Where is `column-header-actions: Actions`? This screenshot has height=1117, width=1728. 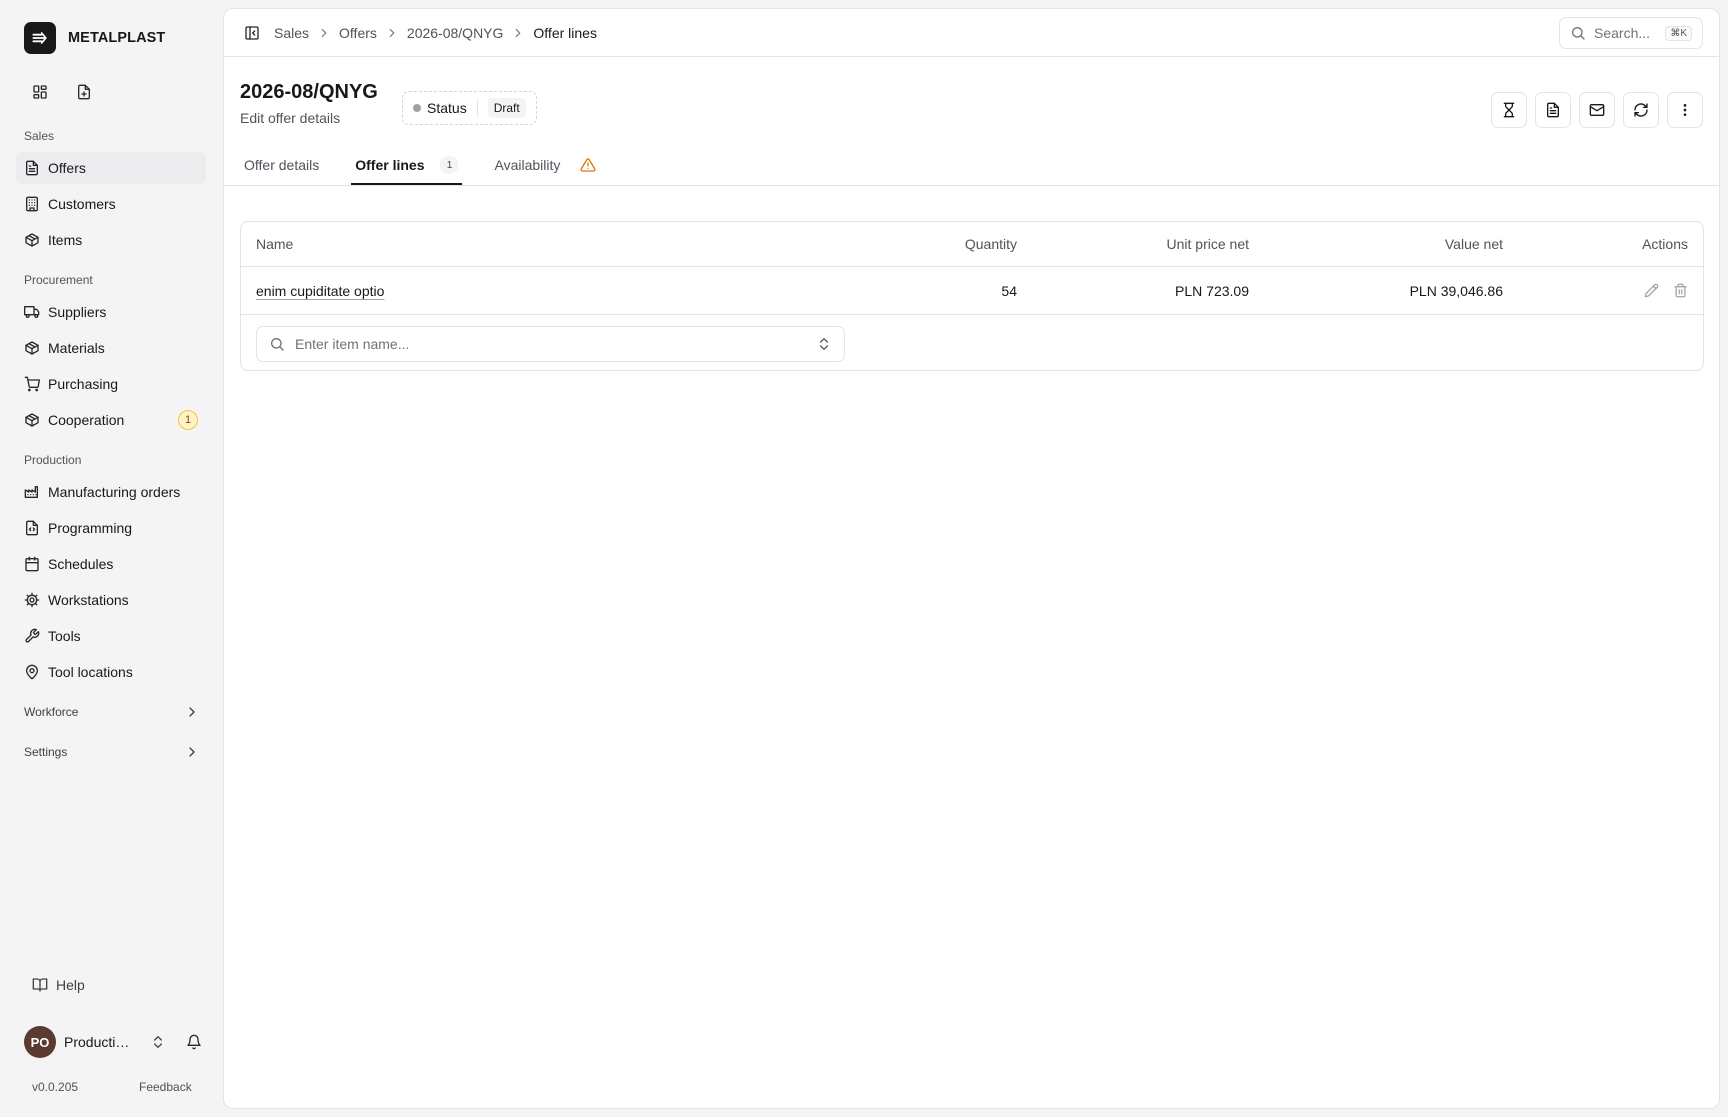 column-header-actions: Actions is located at coordinates (1665, 244).